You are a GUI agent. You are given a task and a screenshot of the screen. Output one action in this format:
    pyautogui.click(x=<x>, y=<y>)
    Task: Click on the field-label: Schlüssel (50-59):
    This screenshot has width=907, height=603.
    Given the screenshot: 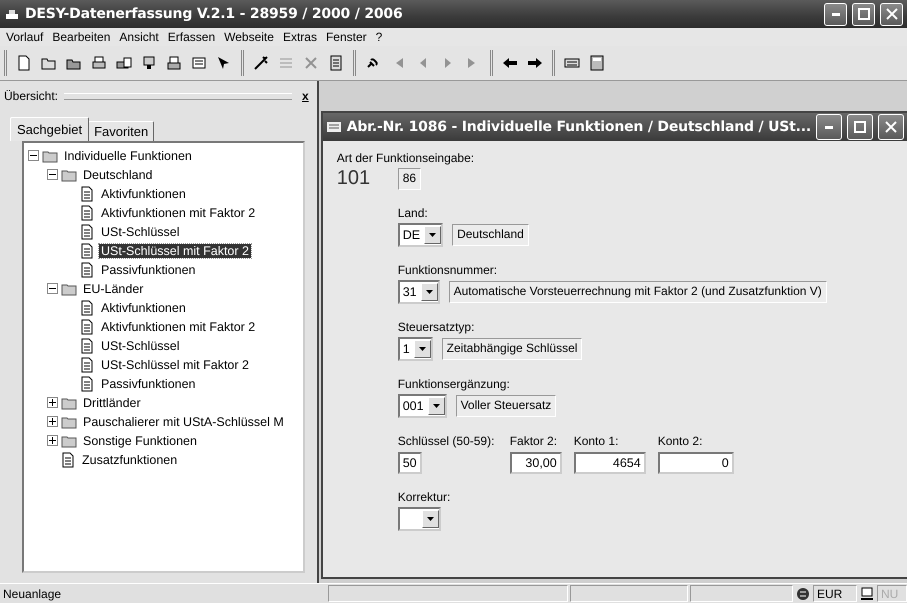 What is the action you would take?
    pyautogui.click(x=447, y=441)
    